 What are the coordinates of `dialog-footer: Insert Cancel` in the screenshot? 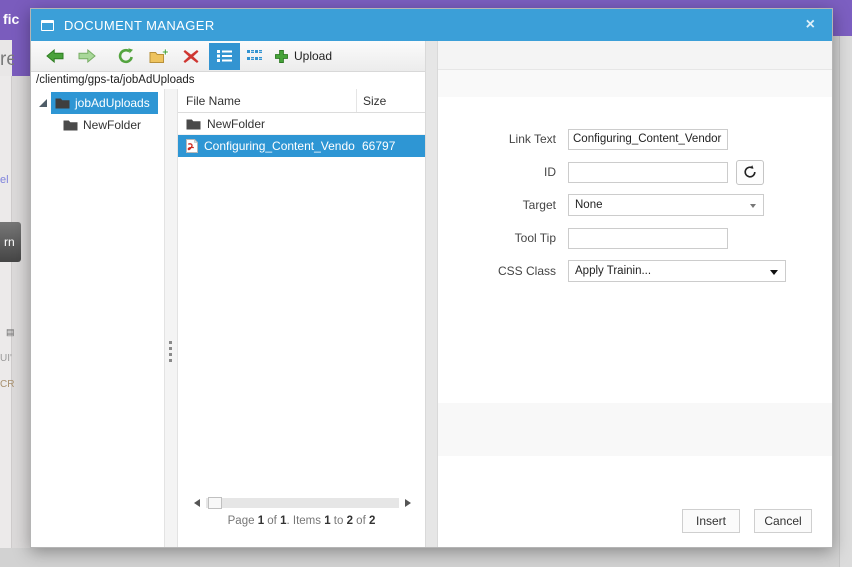 It's located at (747, 521).